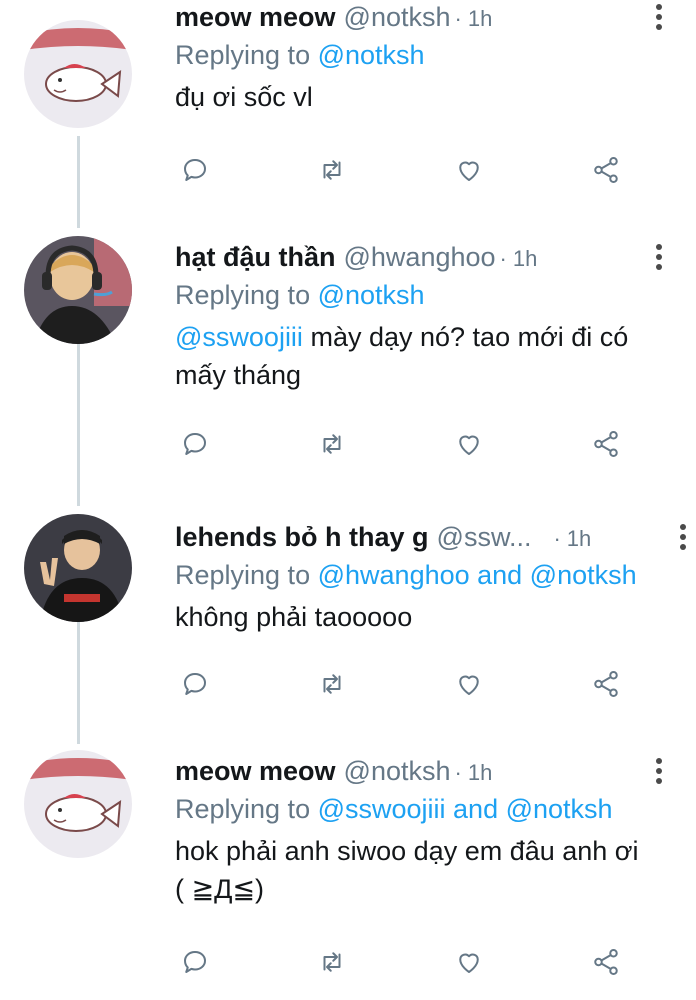 The image size is (696, 1000). Describe the element at coordinates (420, 257) in the screenshot. I see `user-handle: @hwanghoo` at that location.